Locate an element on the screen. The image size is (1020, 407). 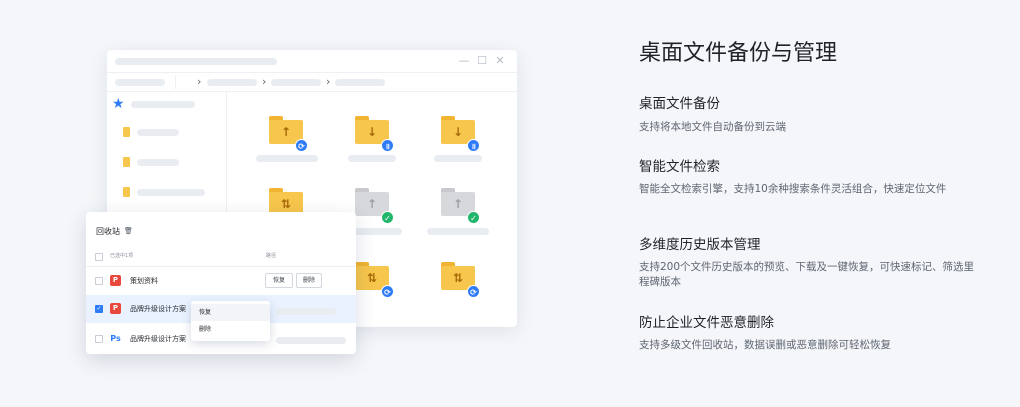
row-checkbox-checked: ✓ is located at coordinates (99, 309).